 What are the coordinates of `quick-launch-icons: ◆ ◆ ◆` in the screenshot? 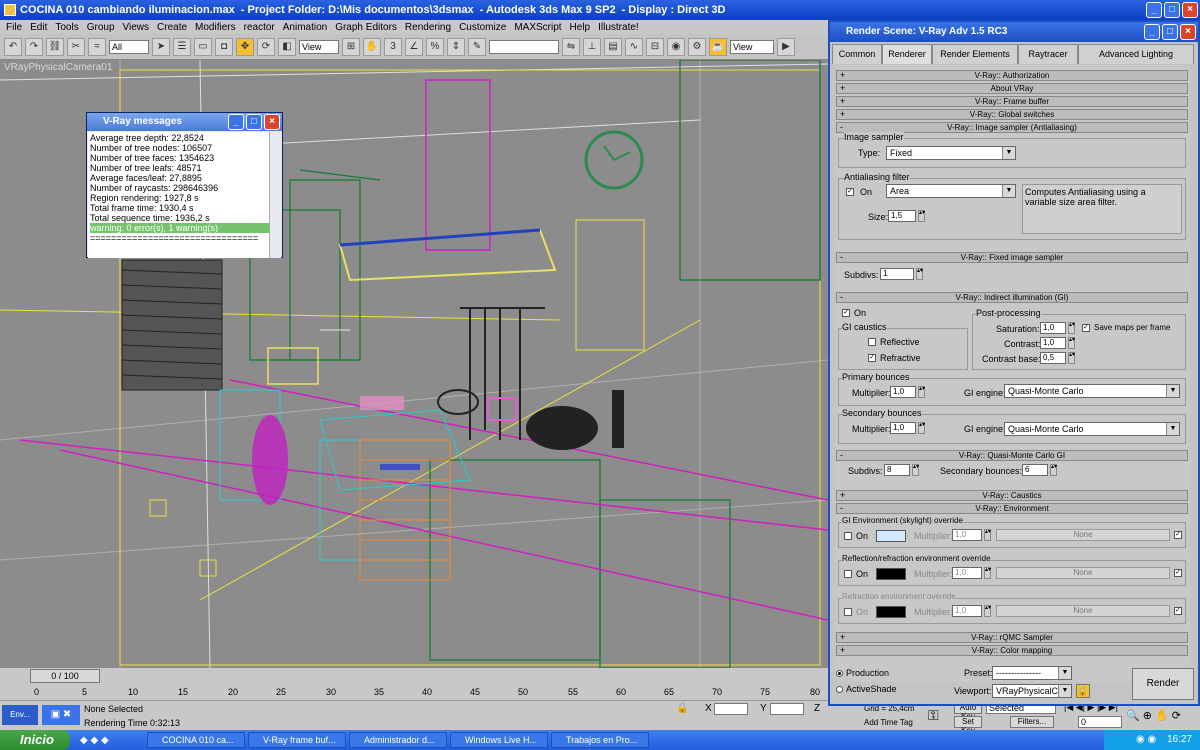 It's located at (112, 740).